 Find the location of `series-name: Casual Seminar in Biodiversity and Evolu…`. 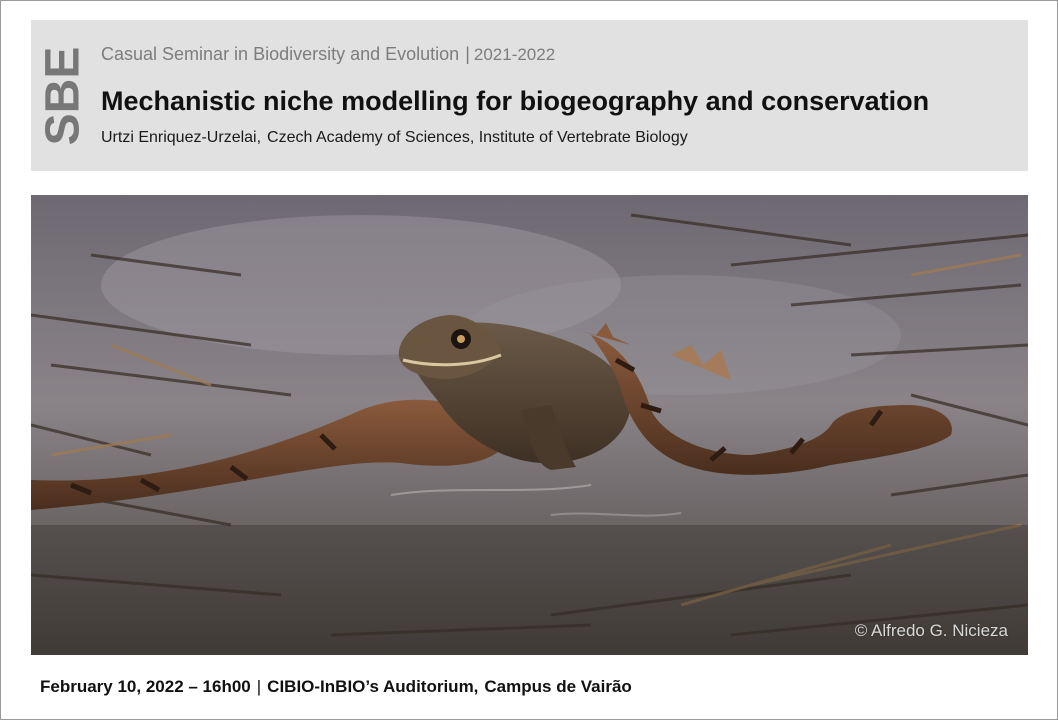

series-name: Casual Seminar in Biodiversity and Evolu… is located at coordinates (280, 54).